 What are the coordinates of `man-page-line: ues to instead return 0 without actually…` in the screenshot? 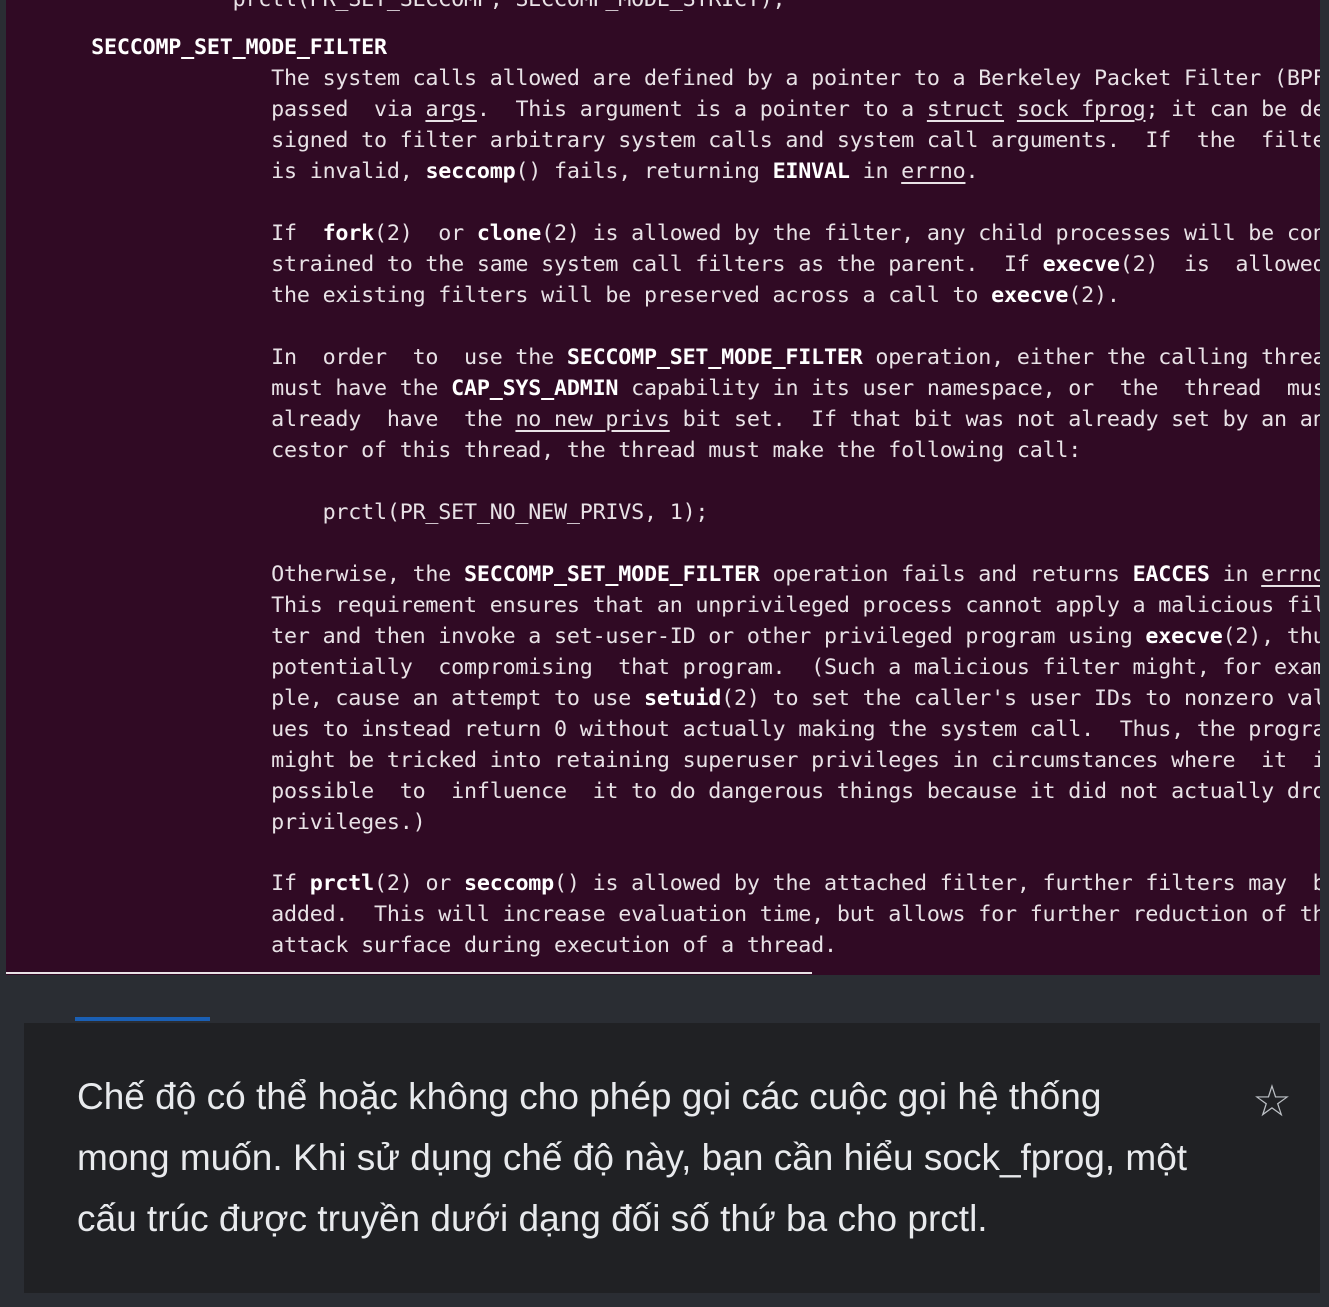 It's located at (667, 729).